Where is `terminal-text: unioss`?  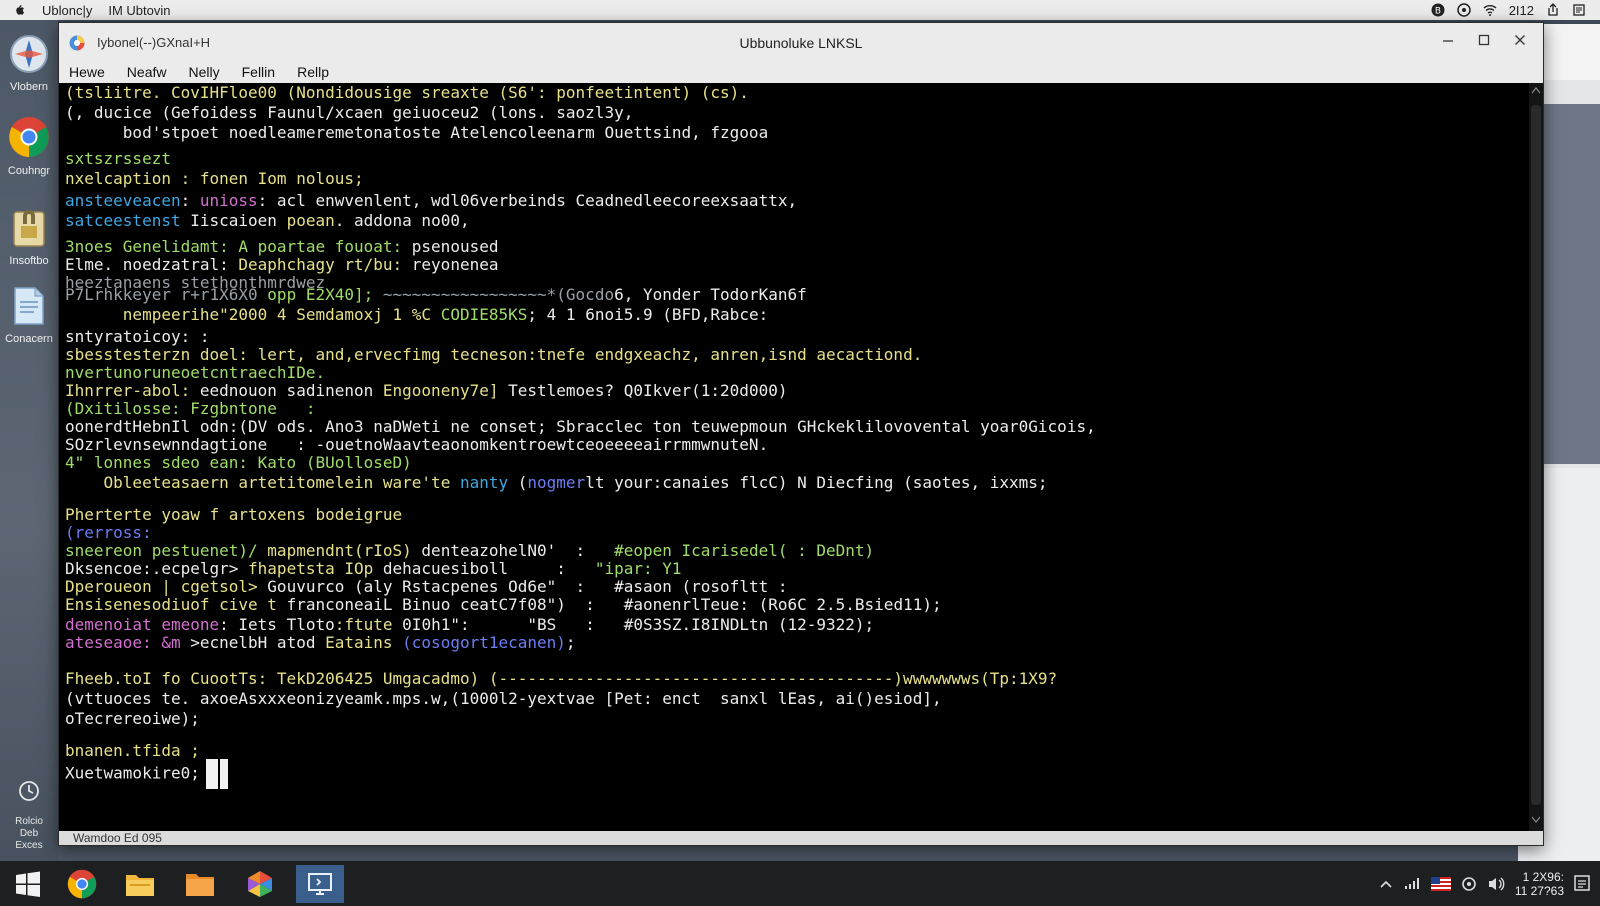 terminal-text: unioss is located at coordinates (228, 200).